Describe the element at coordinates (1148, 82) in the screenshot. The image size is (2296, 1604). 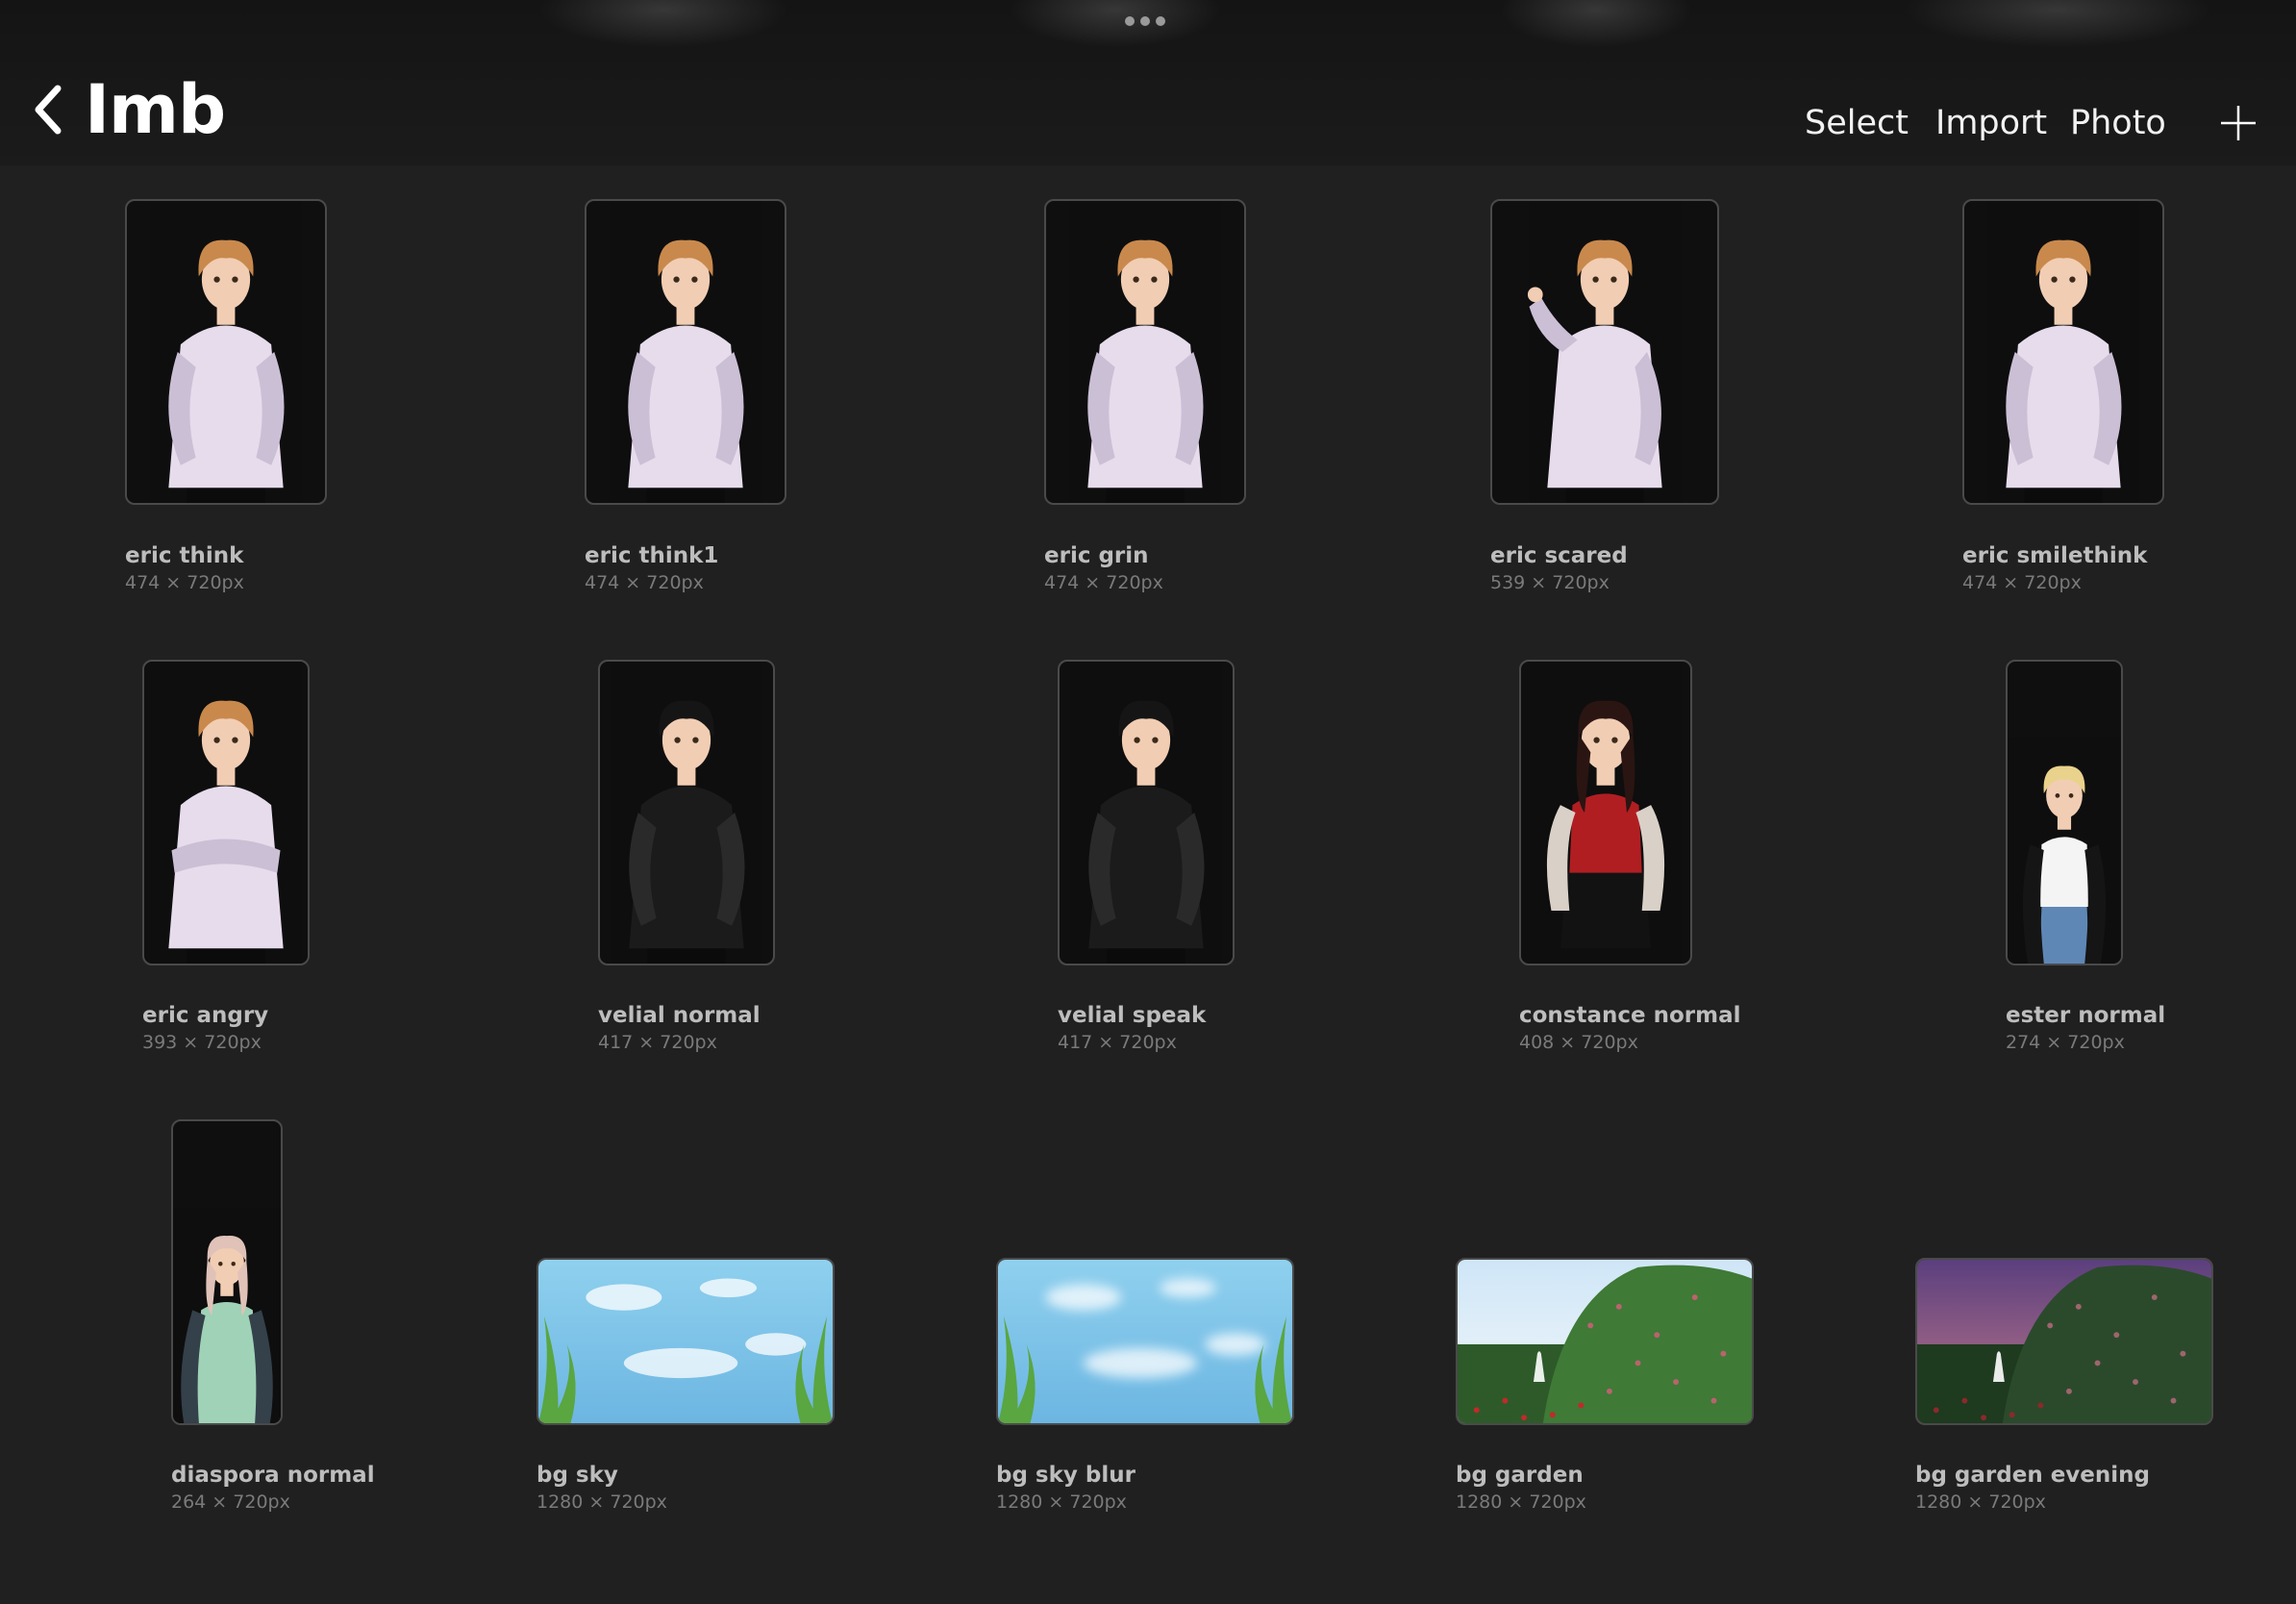
I see `top-bar: Imb Select Import Photo` at that location.